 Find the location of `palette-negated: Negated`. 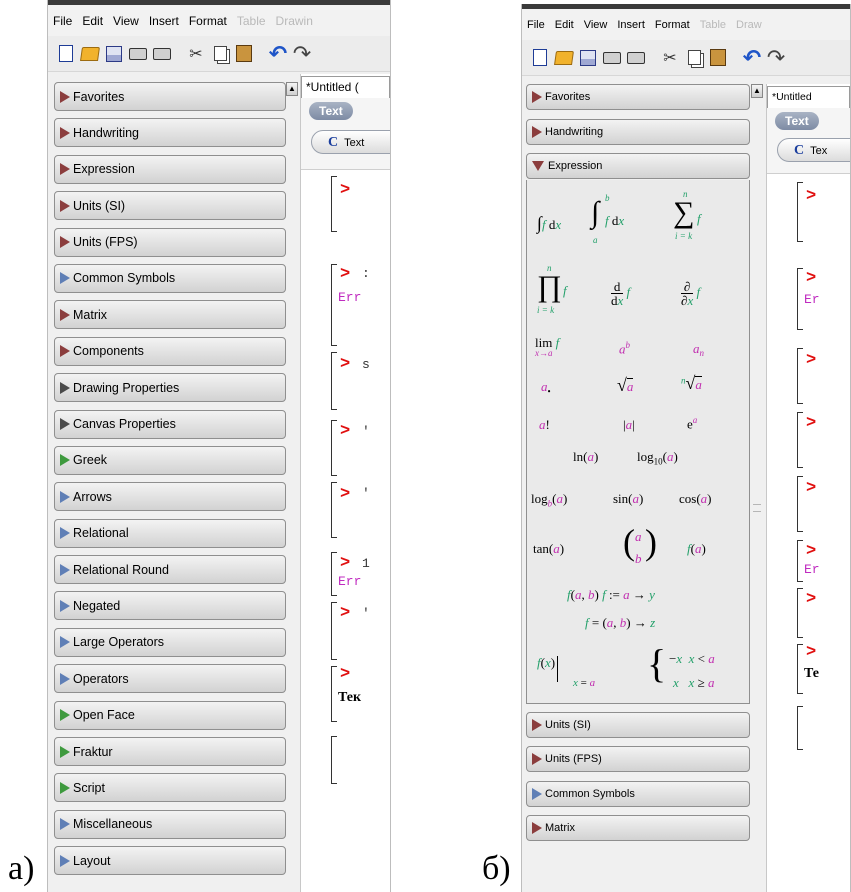

palette-negated: Negated is located at coordinates (170, 606).